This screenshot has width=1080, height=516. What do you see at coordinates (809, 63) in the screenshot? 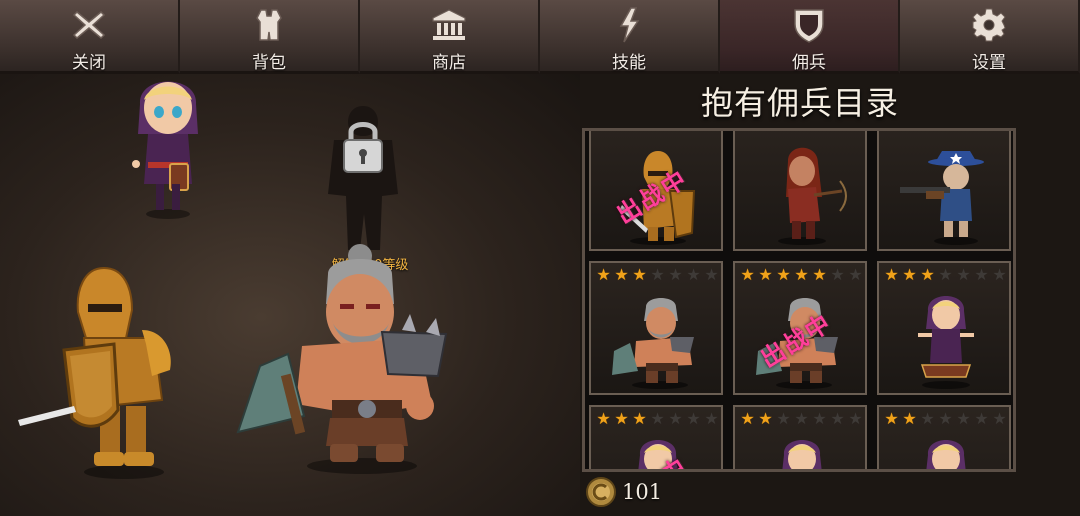
I see `tab-label: 佣兵` at bounding box center [809, 63].